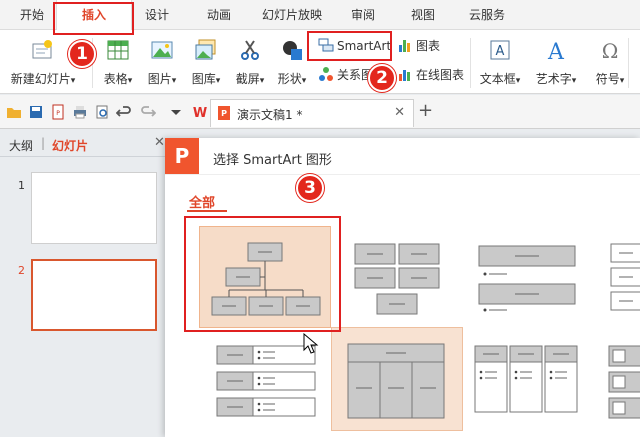 This screenshot has height=437, width=640. What do you see at coordinates (182, 156) in the screenshot?
I see `wps-presentation-logo-icon: P` at bounding box center [182, 156].